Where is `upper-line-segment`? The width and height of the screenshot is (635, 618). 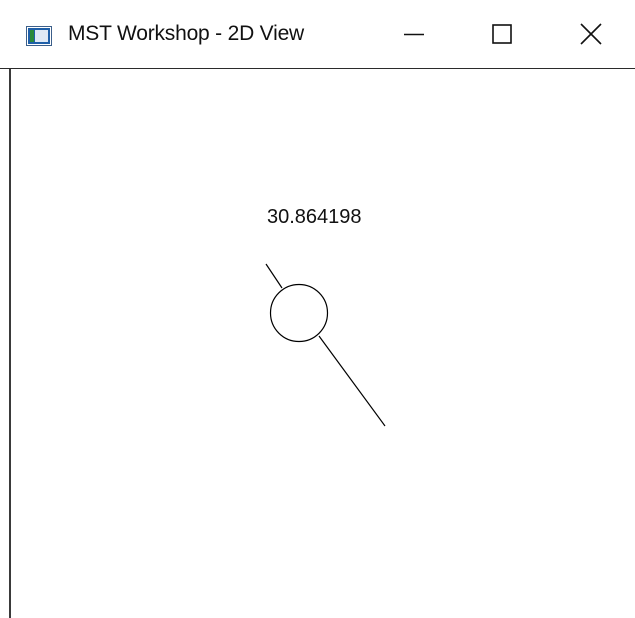 upper-line-segment is located at coordinates (274, 276).